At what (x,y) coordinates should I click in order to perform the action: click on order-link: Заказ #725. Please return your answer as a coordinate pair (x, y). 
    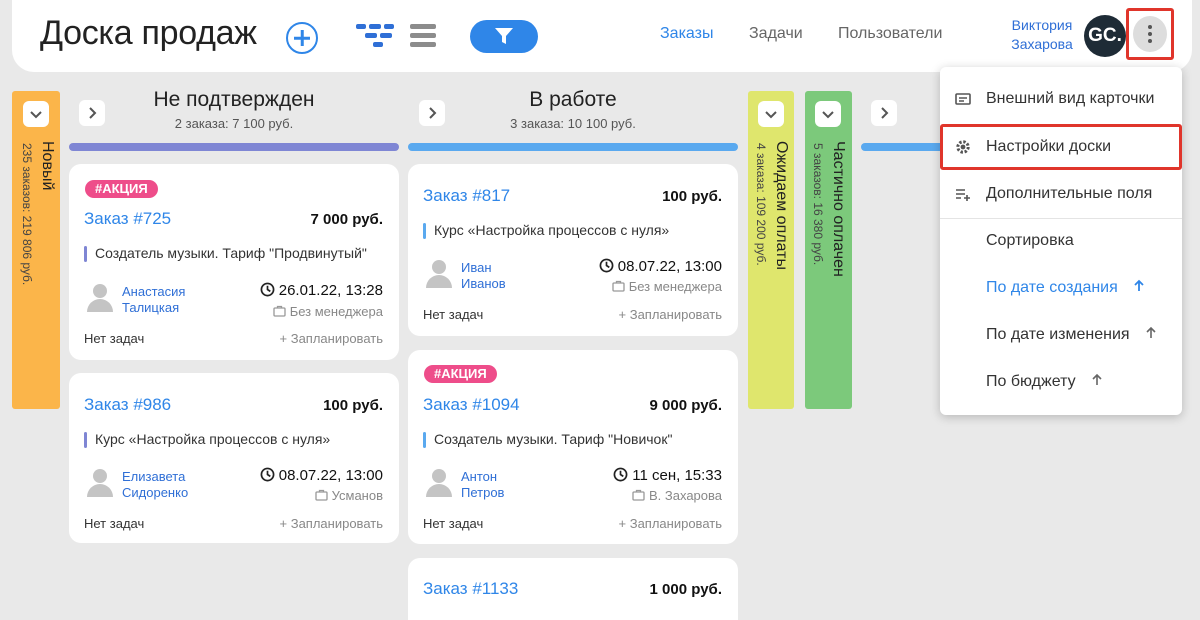
    Looking at the image, I should click on (127, 219).